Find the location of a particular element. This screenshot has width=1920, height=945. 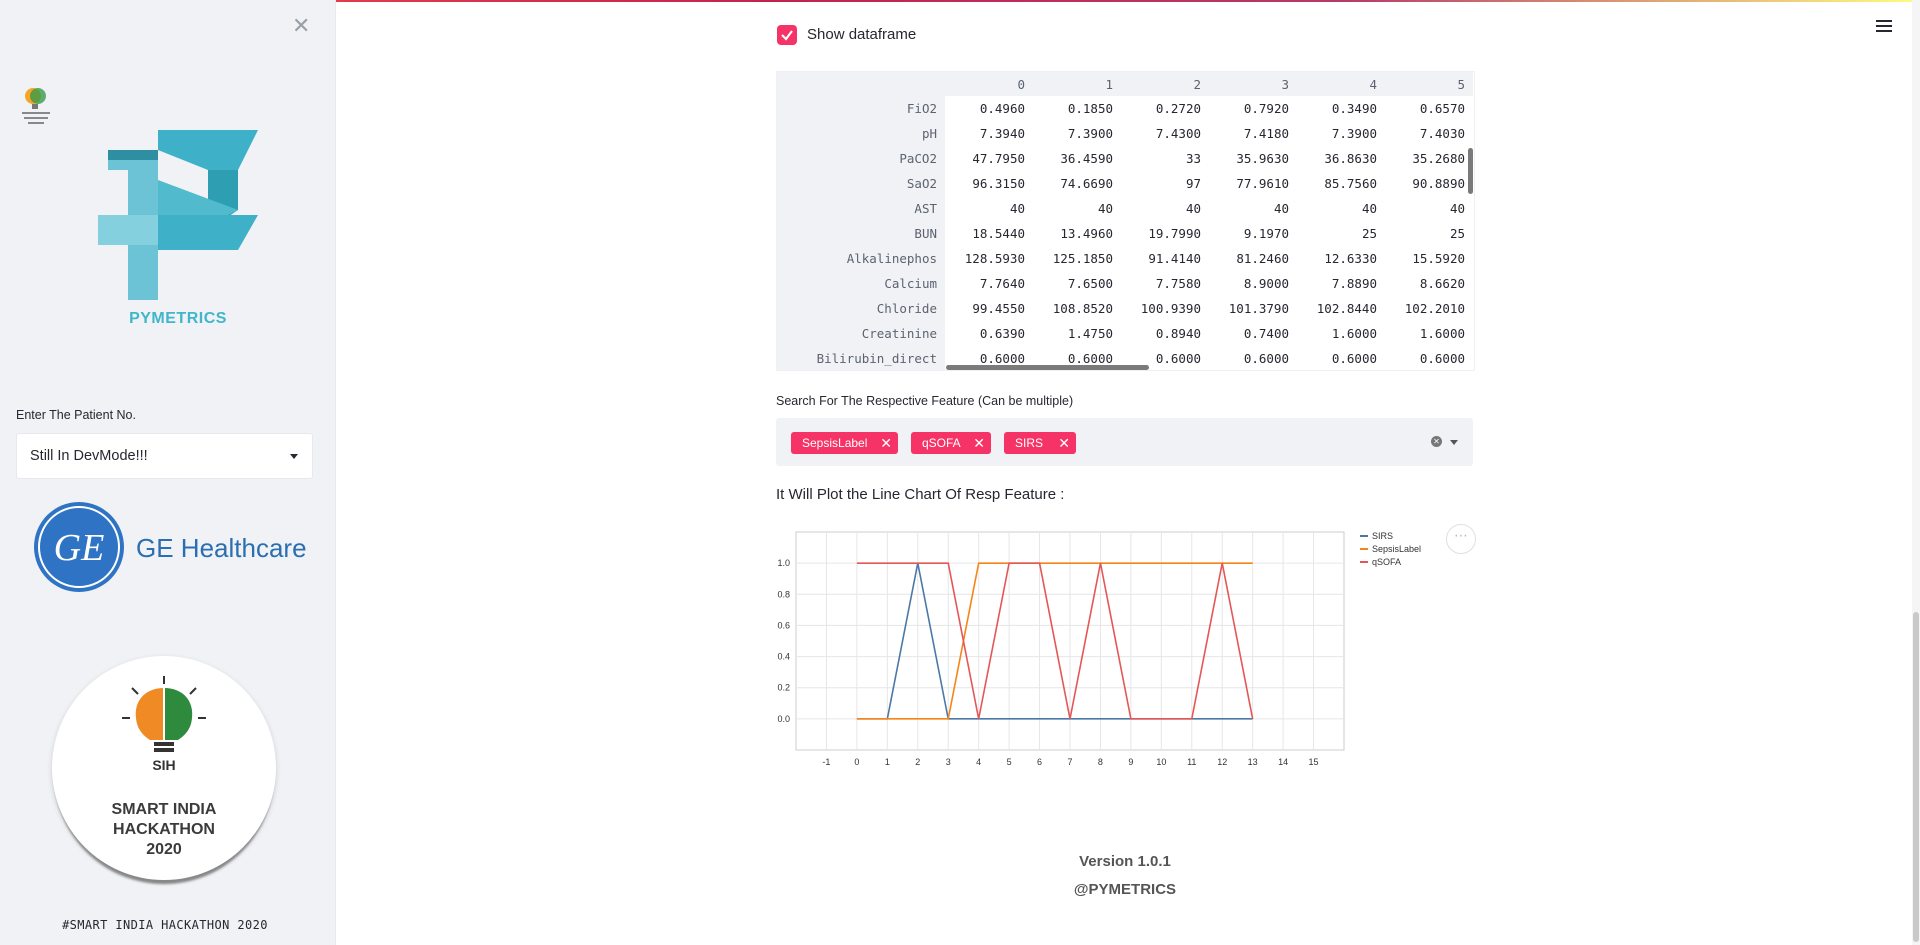

patient-number-select: Still In DevMode!!! is located at coordinates (164, 456).